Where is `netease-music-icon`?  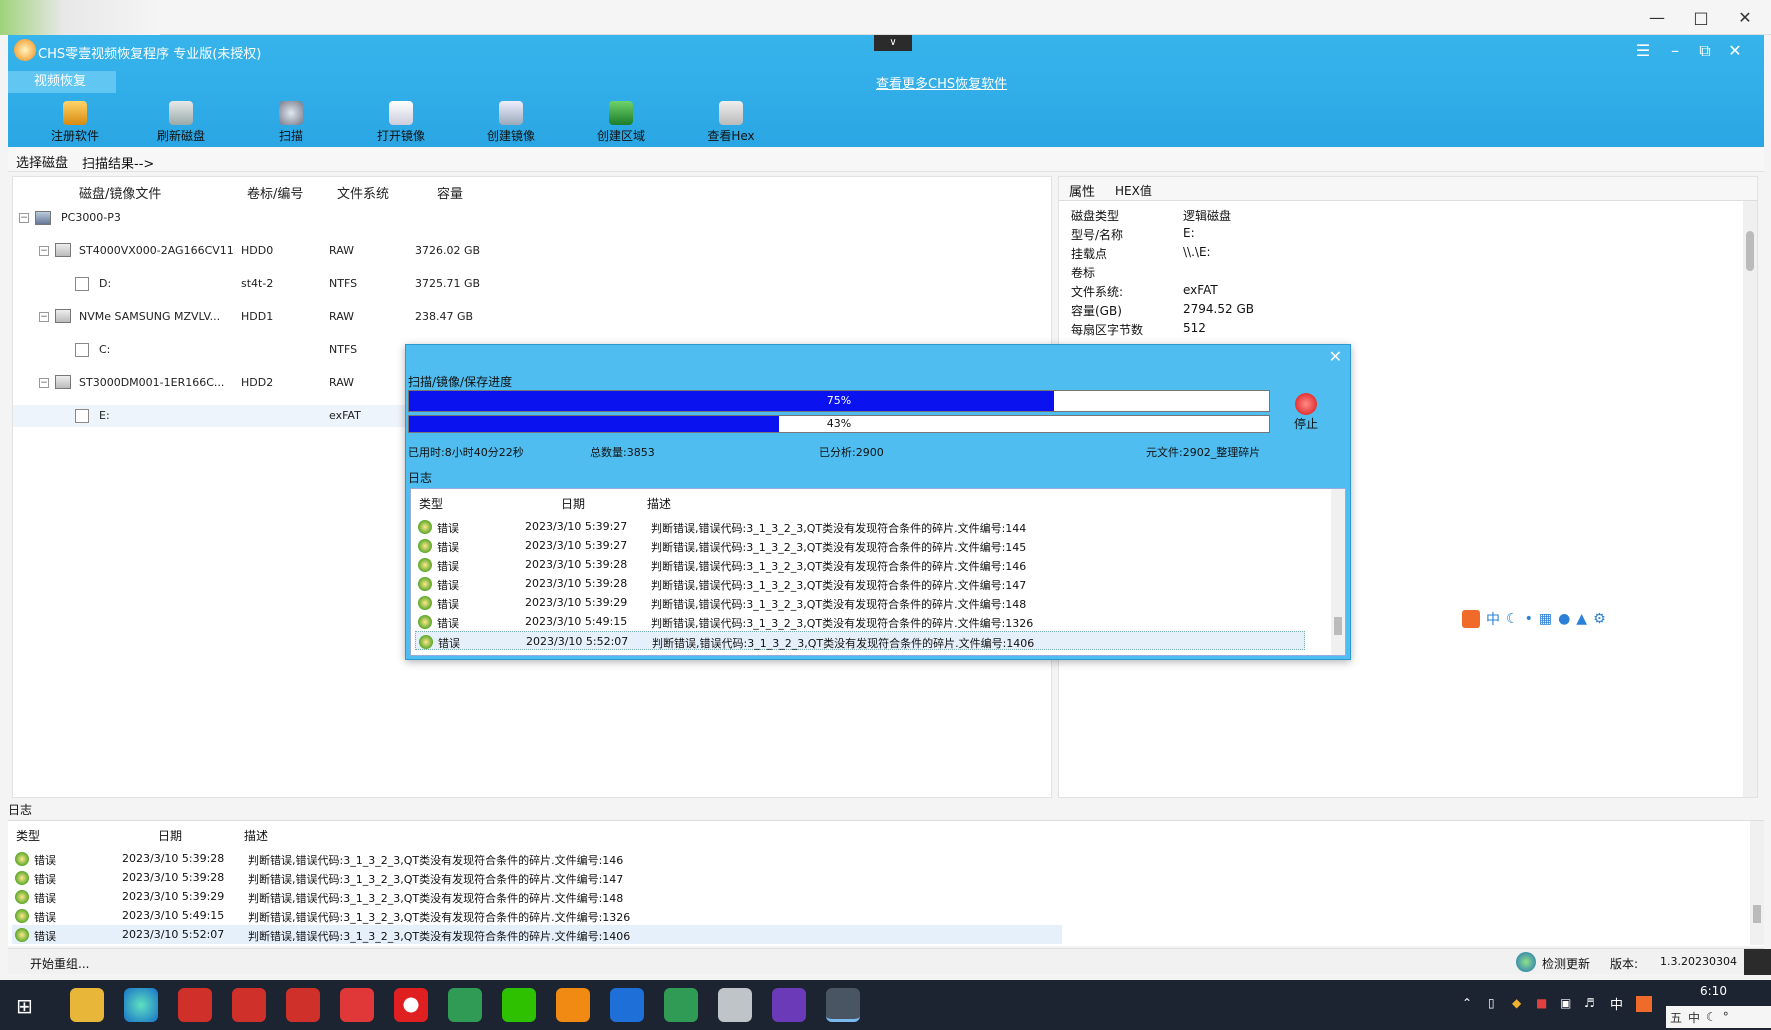
netease-music-icon is located at coordinates (411, 1005).